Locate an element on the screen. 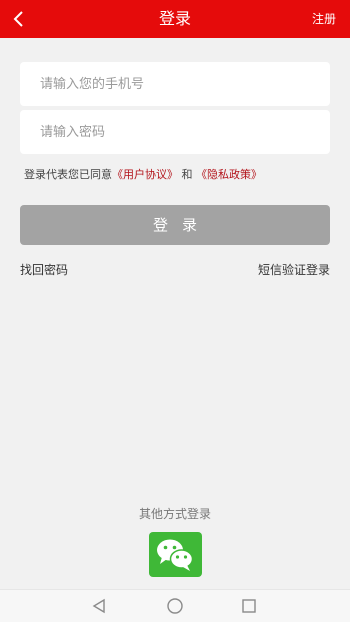  privacy-policy-link: 《隐私政策》 is located at coordinates (229, 174).